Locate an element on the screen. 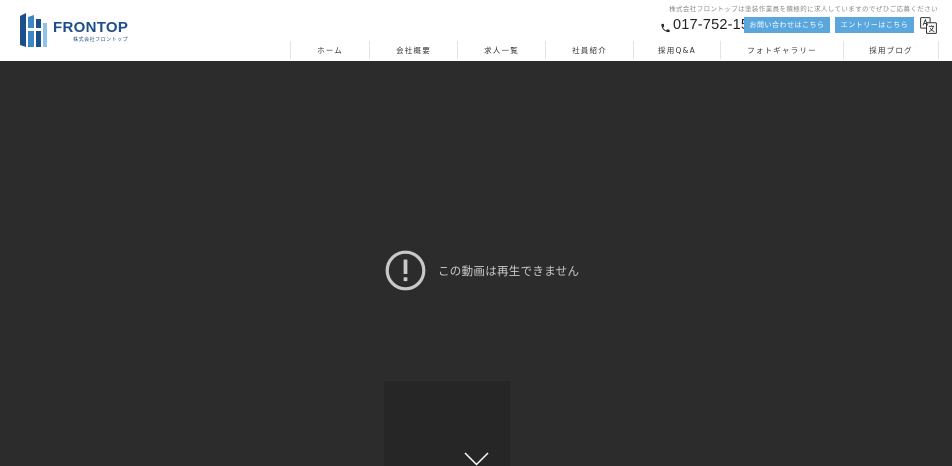 The height and width of the screenshot is (466, 952). nav-item-qa: 採用Q&A is located at coordinates (676, 50).